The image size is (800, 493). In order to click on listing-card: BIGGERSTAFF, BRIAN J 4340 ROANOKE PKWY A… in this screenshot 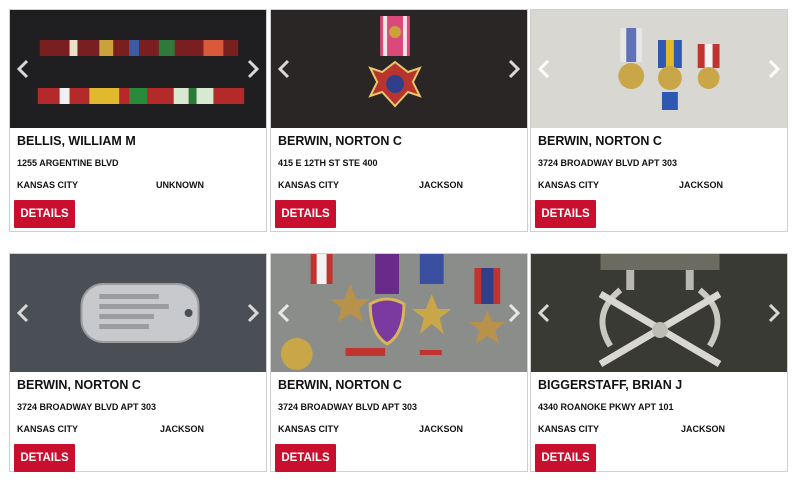, I will do `click(659, 362)`.